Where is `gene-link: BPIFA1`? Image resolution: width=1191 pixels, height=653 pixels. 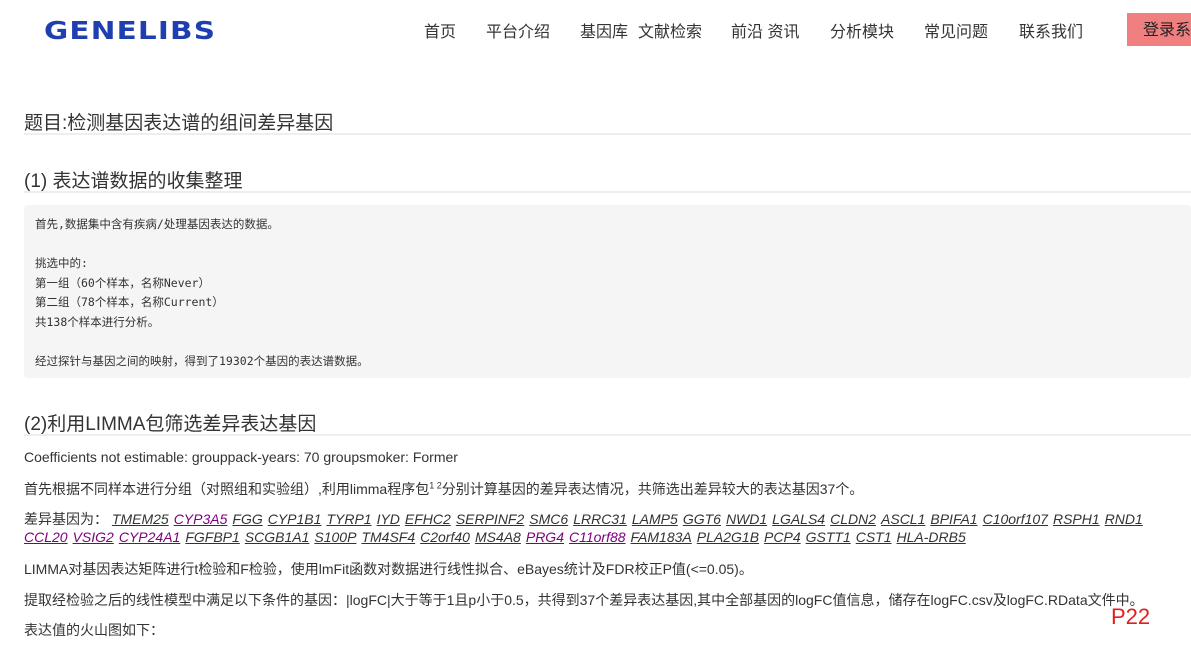 gene-link: BPIFA1 is located at coordinates (953, 519).